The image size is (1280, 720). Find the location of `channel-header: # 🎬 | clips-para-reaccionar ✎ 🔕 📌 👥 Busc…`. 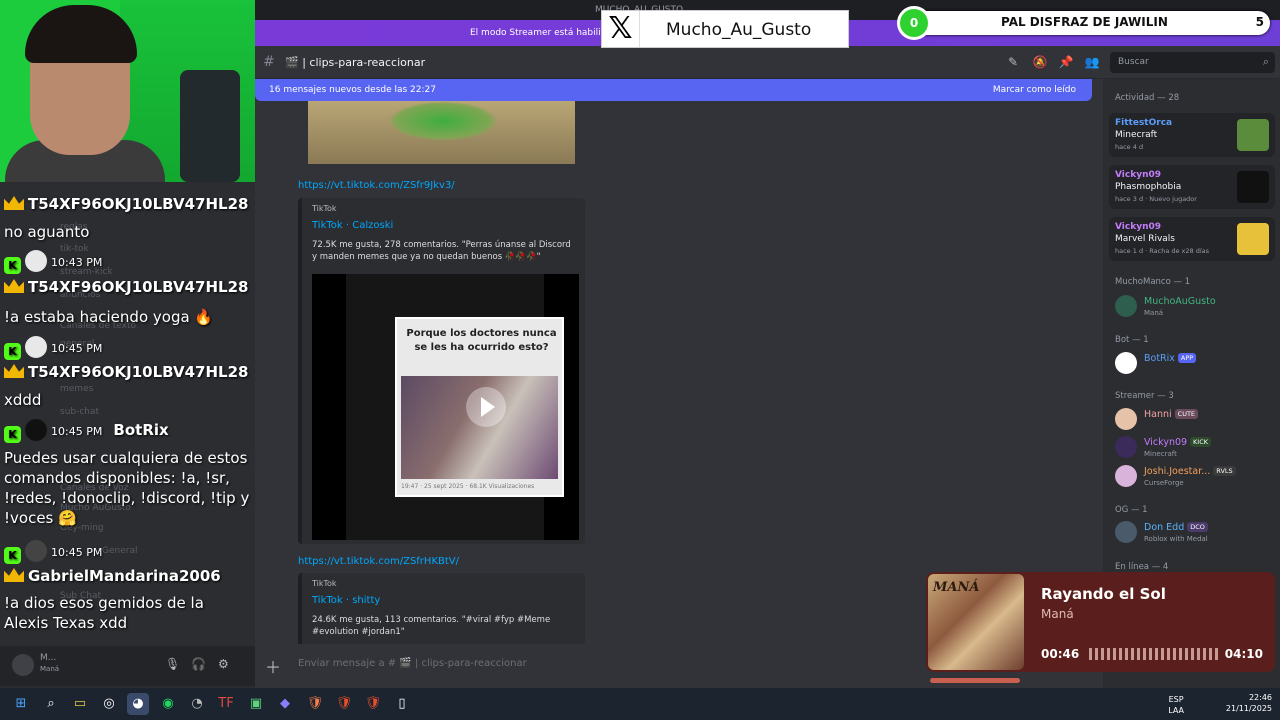

channel-header: # 🎬 | clips-para-reaccionar ✎ 🔕 📌 👥 Busc… is located at coordinates (767, 62).